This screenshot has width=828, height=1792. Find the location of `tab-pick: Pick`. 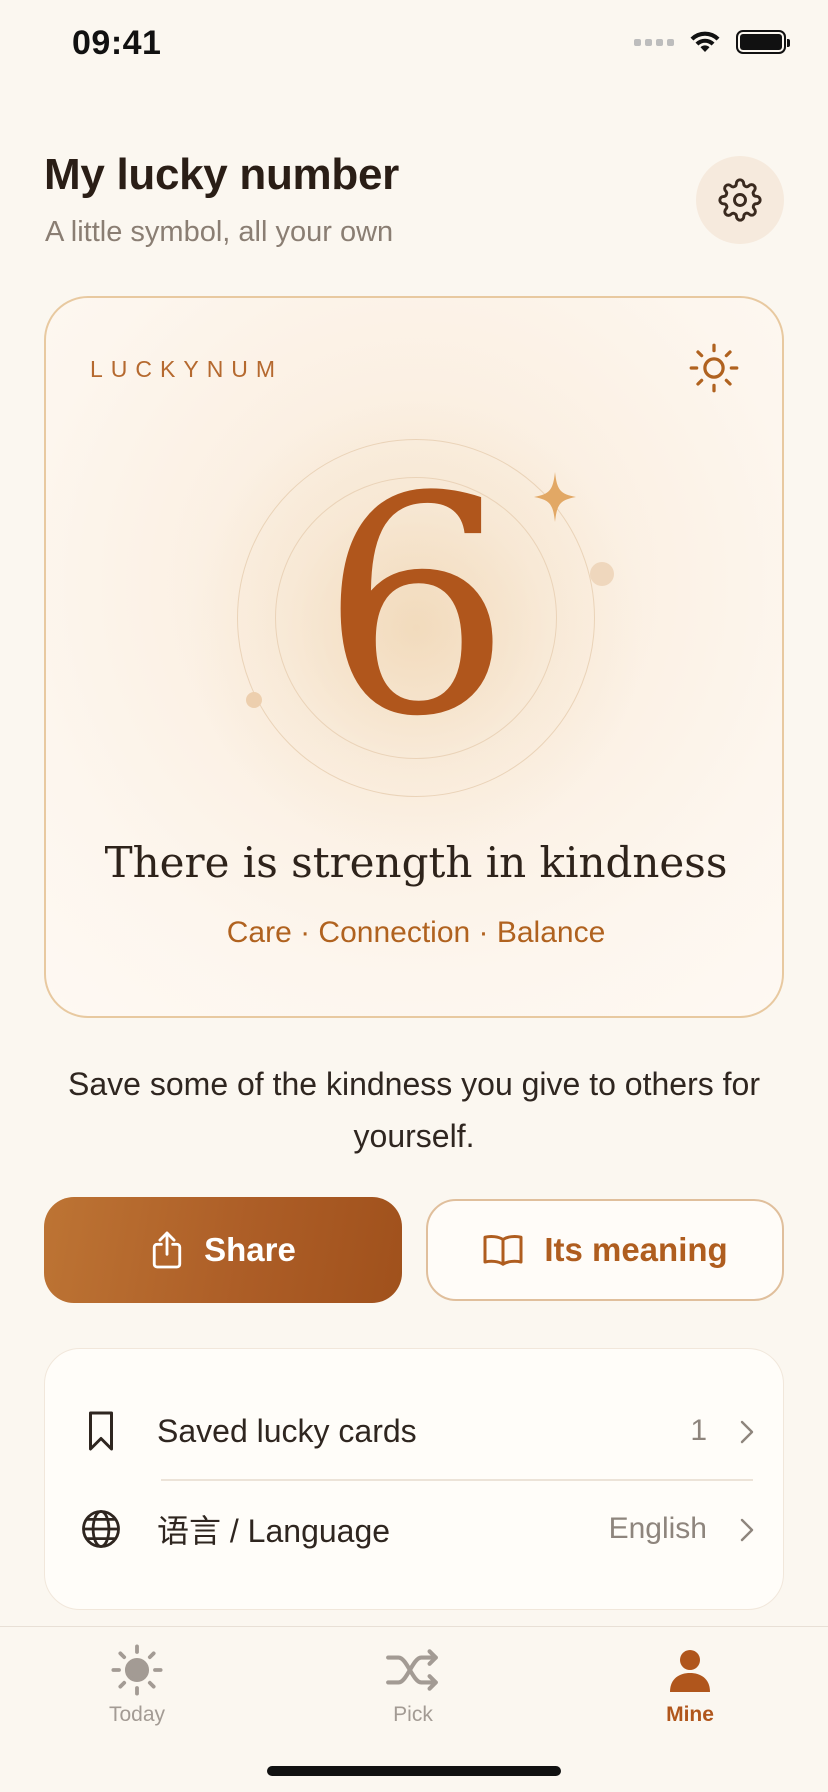

tab-pick: Pick is located at coordinates (413, 1683).